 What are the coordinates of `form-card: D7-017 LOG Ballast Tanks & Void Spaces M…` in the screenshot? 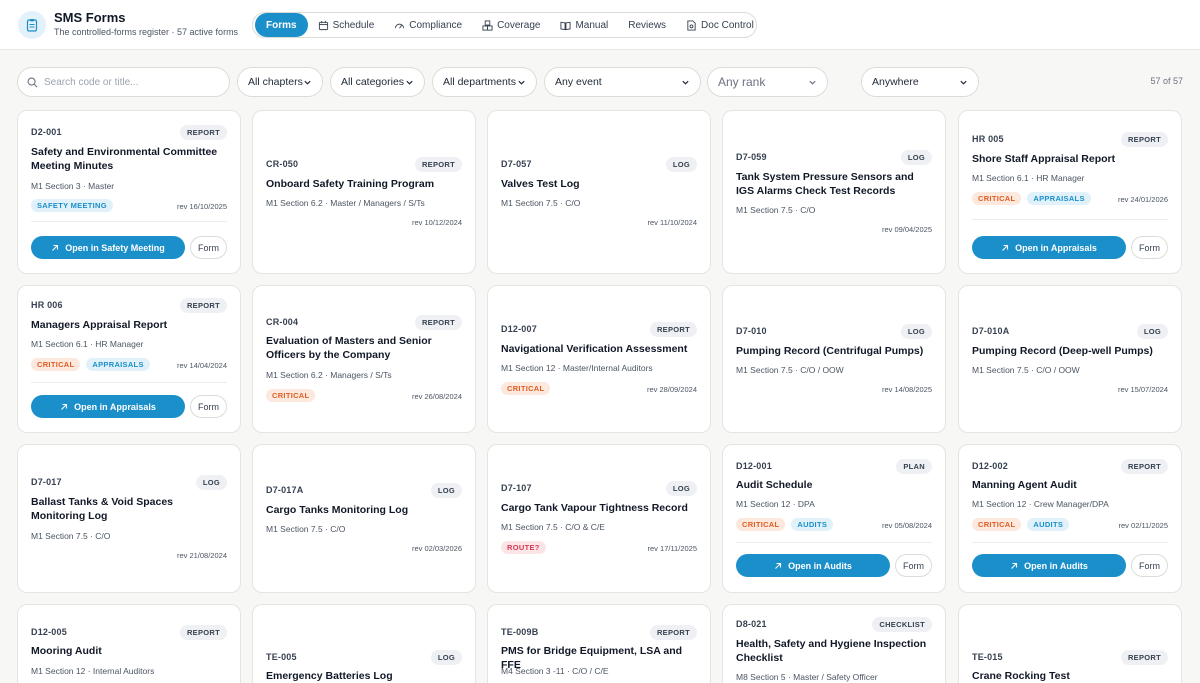 It's located at (129, 518).